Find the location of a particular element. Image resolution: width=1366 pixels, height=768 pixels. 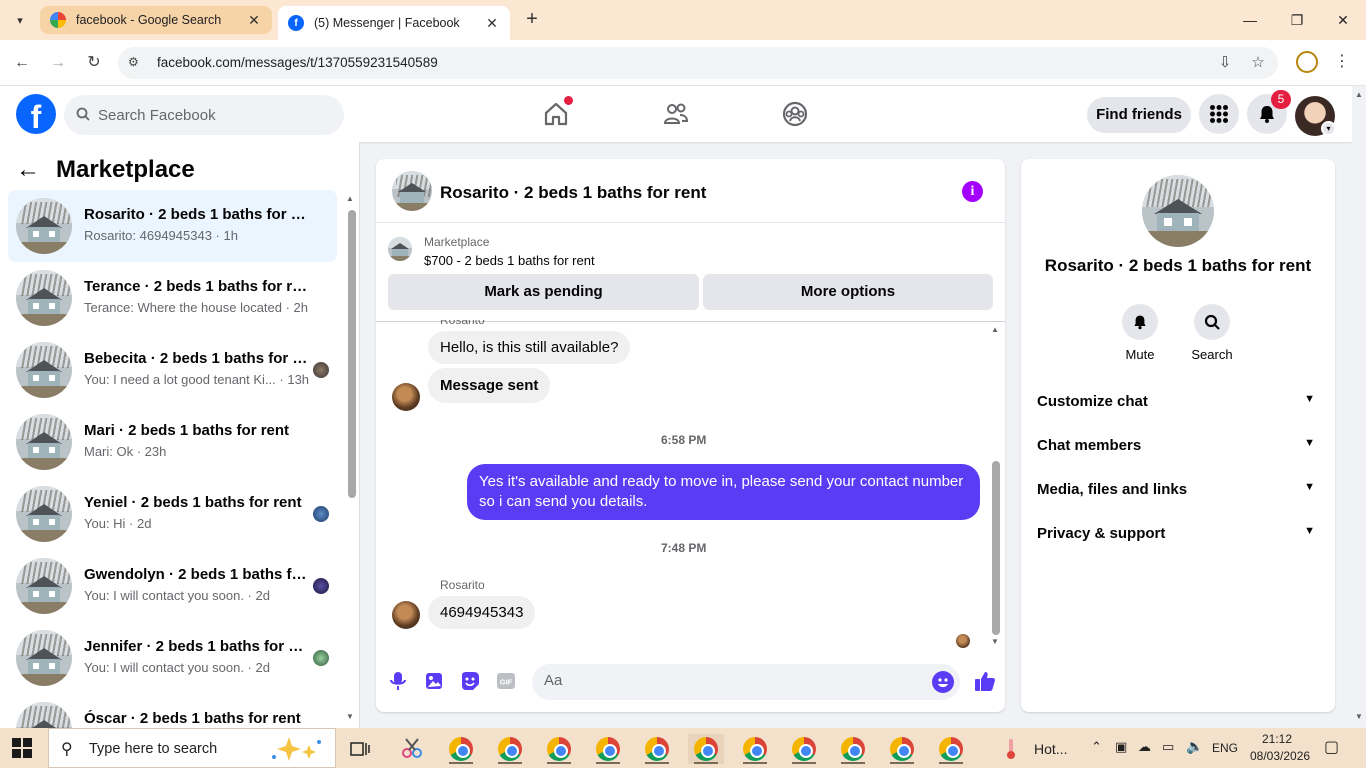

incoming-message: Message sent is located at coordinates (489, 385).